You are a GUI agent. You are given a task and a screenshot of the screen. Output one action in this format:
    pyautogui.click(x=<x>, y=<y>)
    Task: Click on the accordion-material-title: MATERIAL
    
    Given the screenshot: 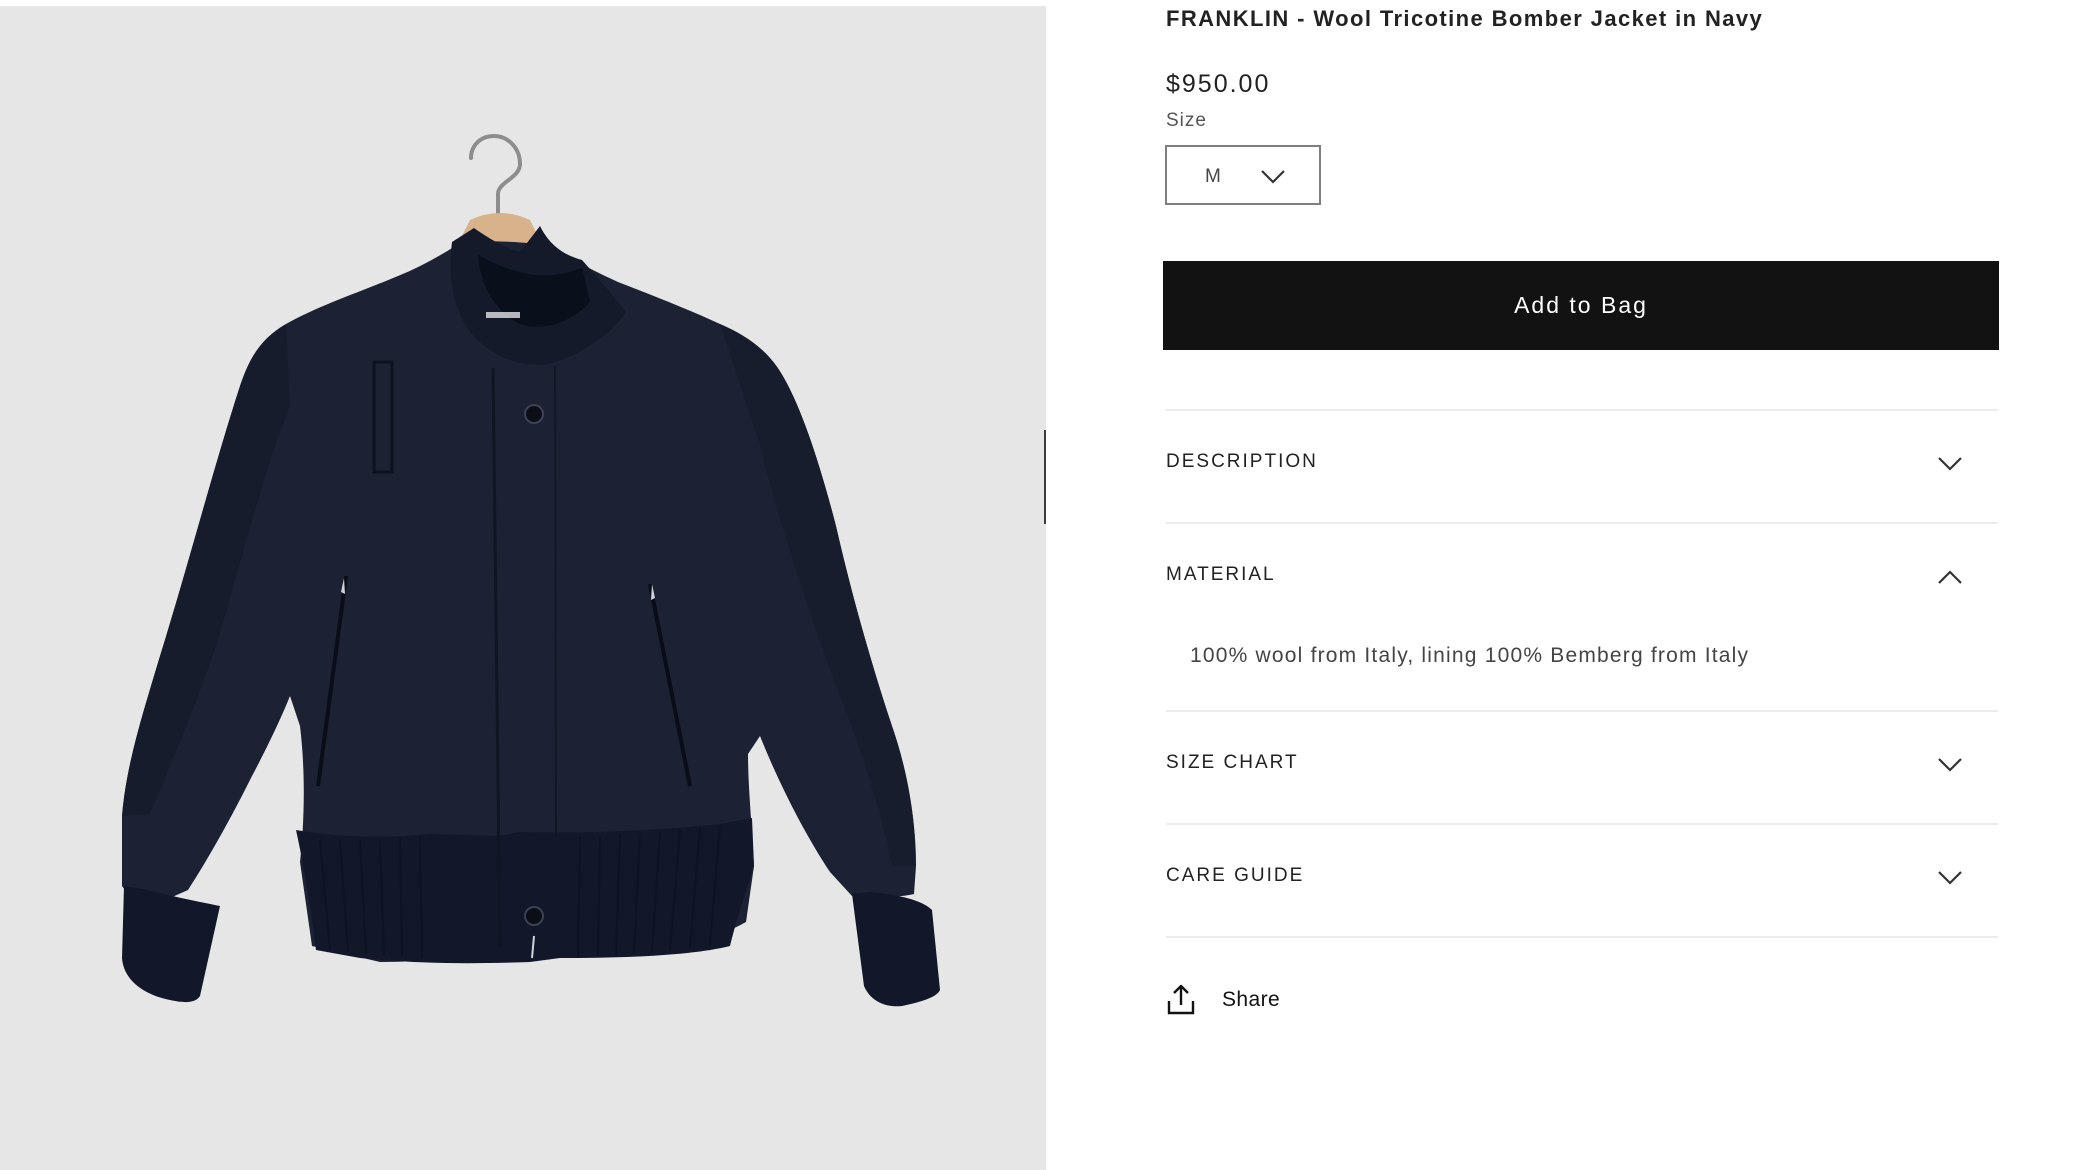 What is the action you would take?
    pyautogui.click(x=1221, y=574)
    